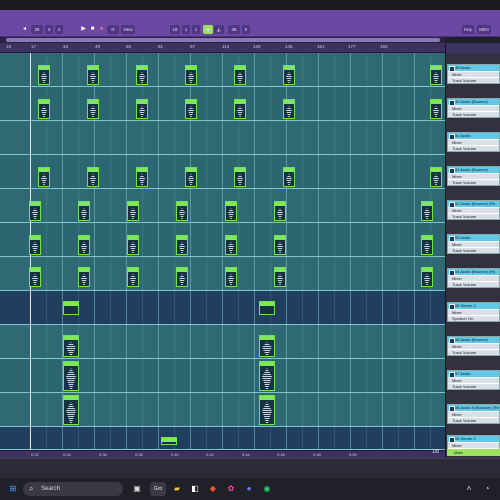  Describe the element at coordinates (59, 29) in the screenshot. I see `signature-denominator: 4` at that location.